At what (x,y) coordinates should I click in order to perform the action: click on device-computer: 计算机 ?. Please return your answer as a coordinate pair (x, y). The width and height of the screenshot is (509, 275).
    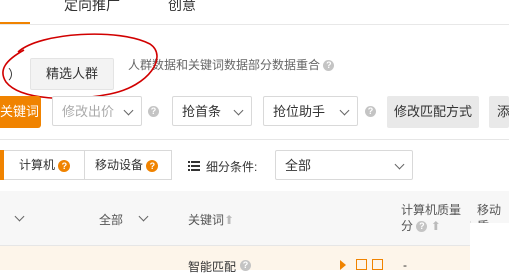
    Looking at the image, I should click on (45, 165).